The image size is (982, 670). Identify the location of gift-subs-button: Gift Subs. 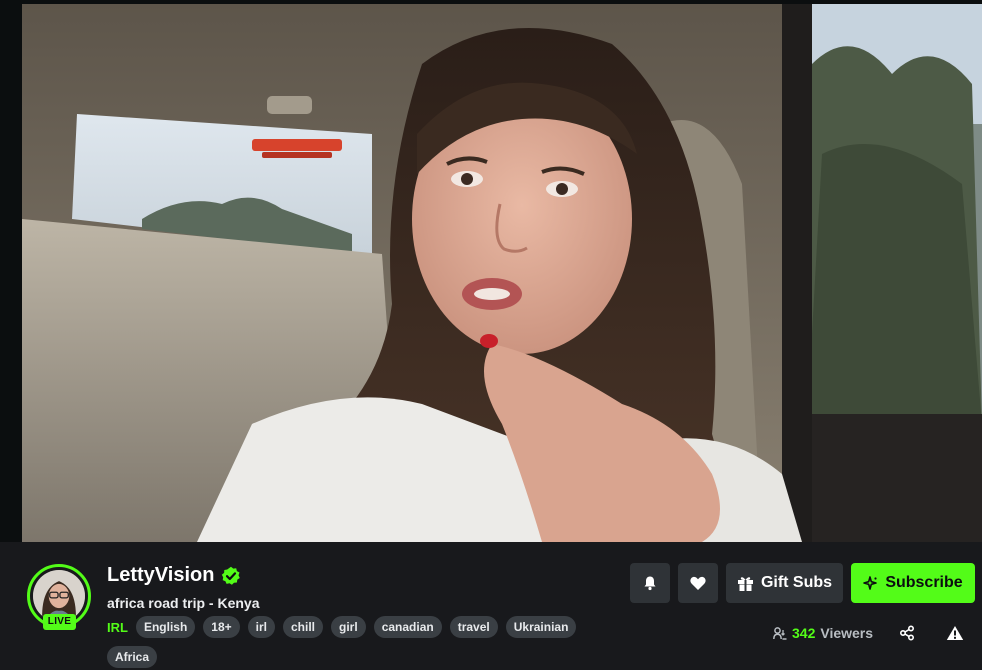
(784, 583).